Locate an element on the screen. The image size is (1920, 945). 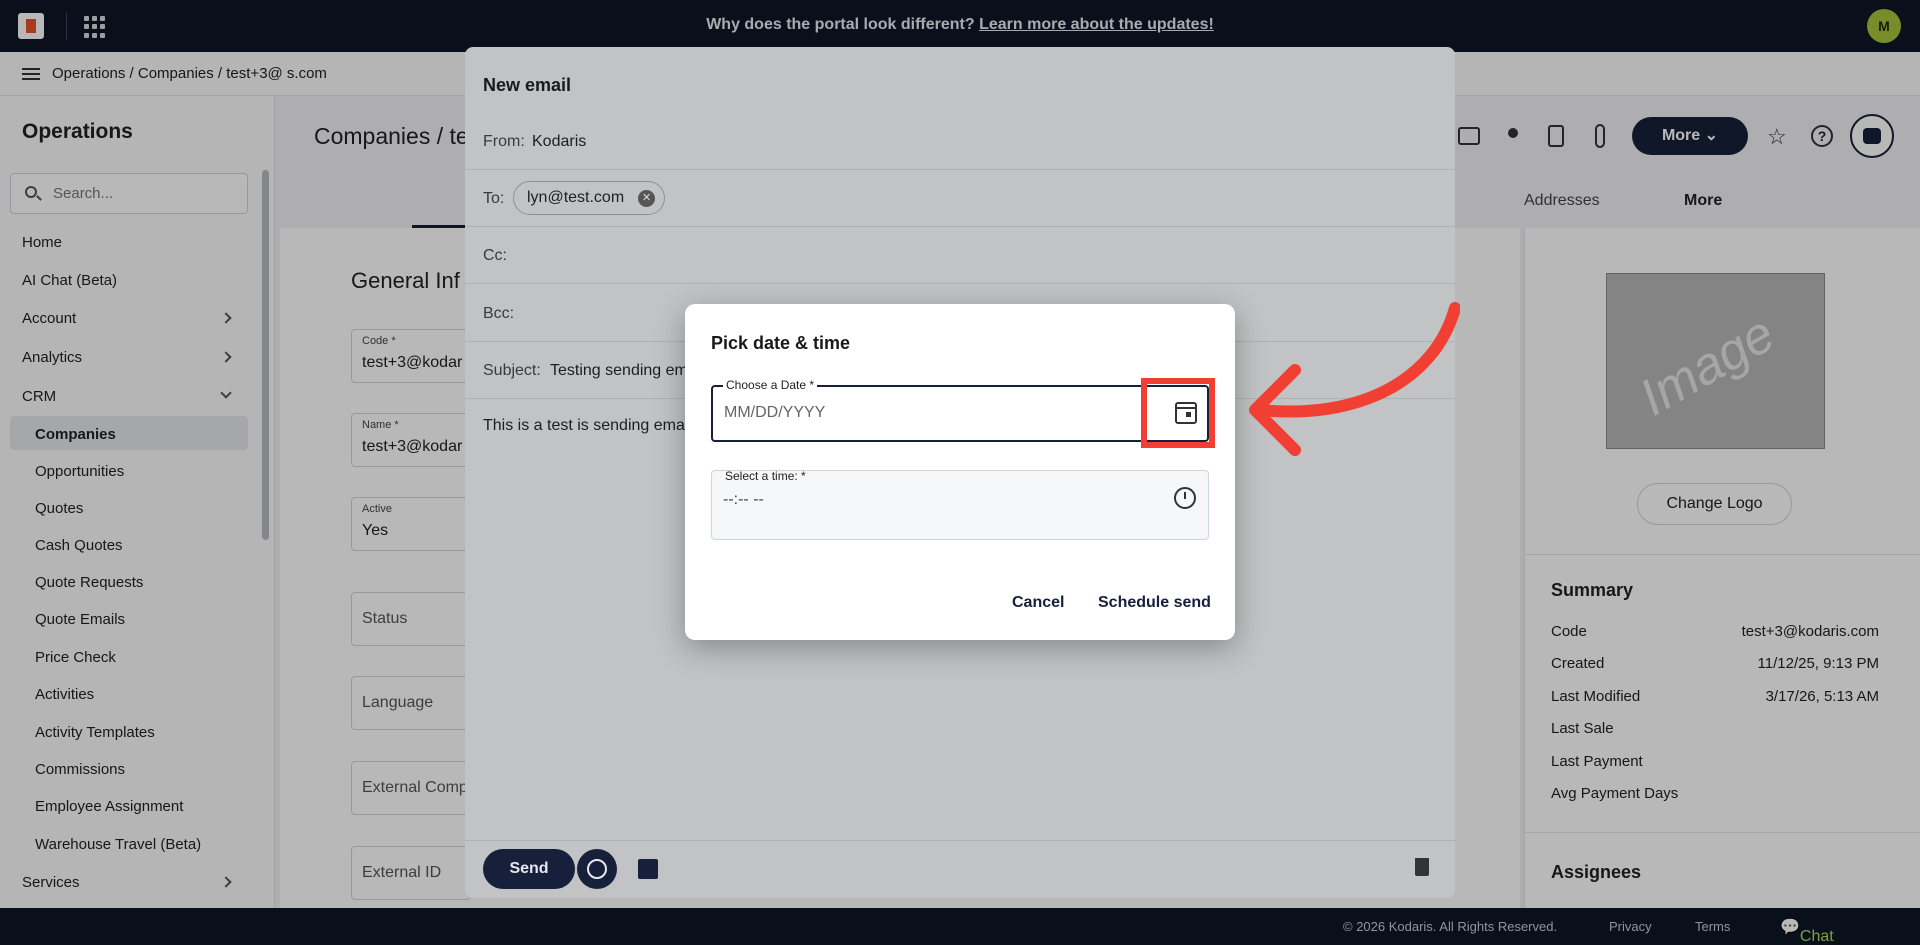
to-row: To: lyn@test.com ✕ is located at coordinates (960, 198).